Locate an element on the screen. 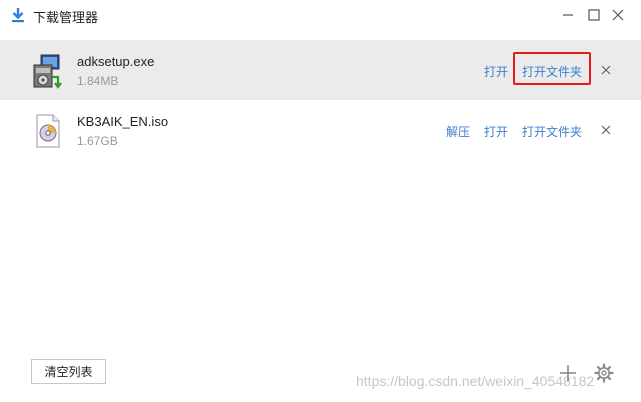 The width and height of the screenshot is (641, 402). file-size: 1.84MB is located at coordinates (98, 81).